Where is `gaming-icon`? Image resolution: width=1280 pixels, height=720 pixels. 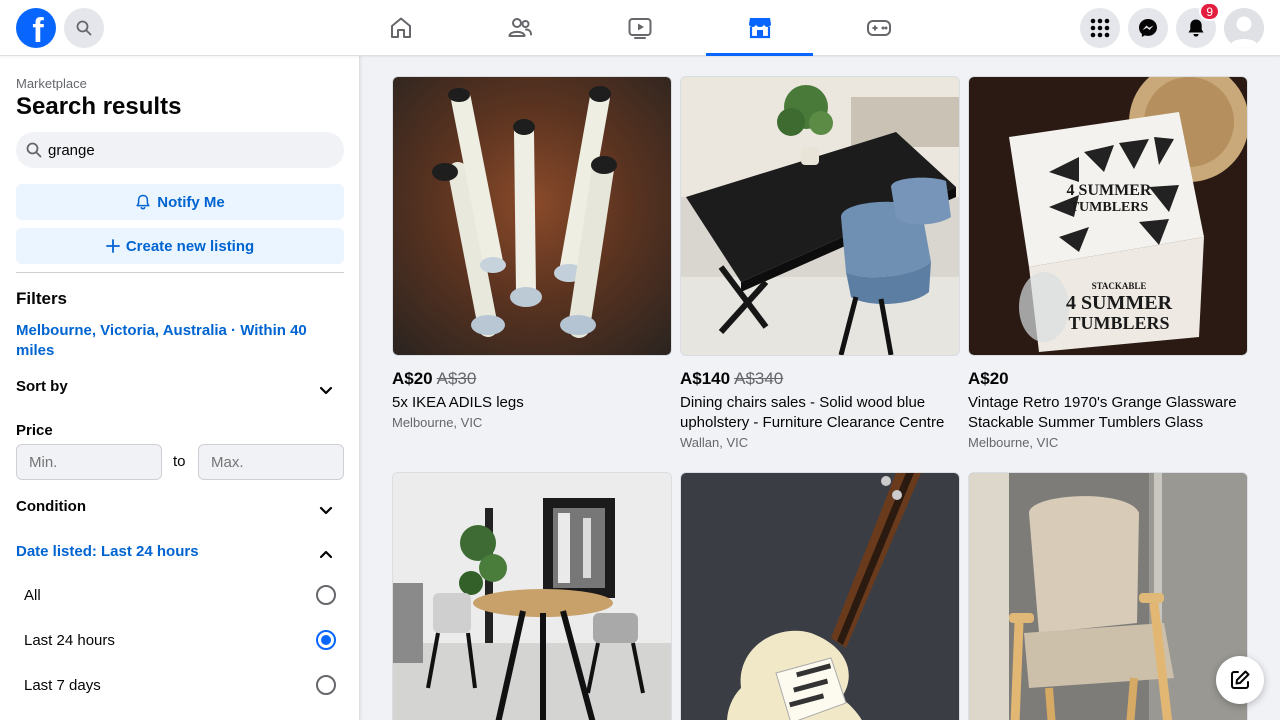
gaming-icon is located at coordinates (878, 28).